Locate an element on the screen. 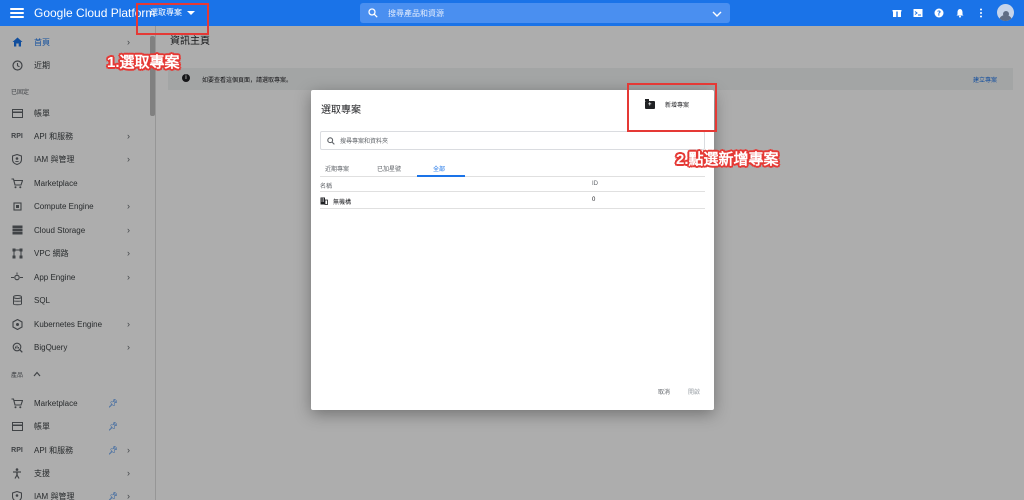 Image resolution: width=1024 pixels, height=500 pixels. project-tabs: 近期專案 已加星號 全部 is located at coordinates (512, 168).